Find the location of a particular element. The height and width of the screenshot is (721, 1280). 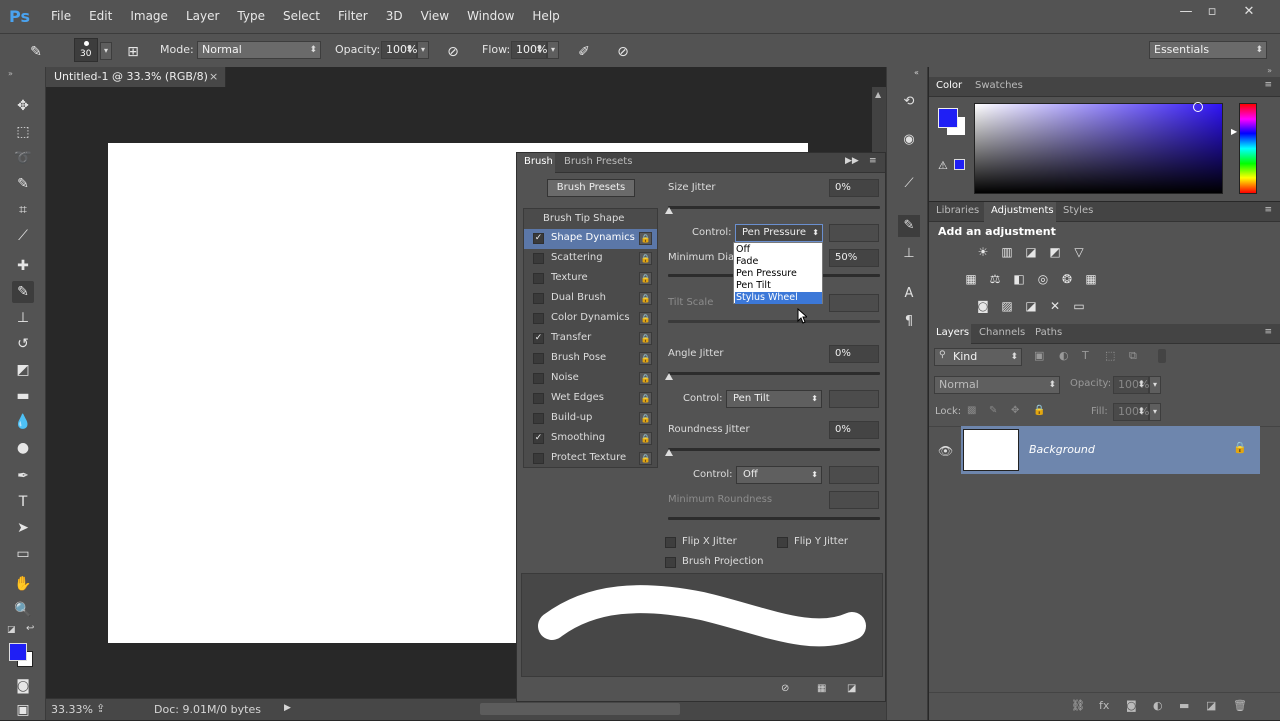

flip-y-checkbox is located at coordinates (782, 542).